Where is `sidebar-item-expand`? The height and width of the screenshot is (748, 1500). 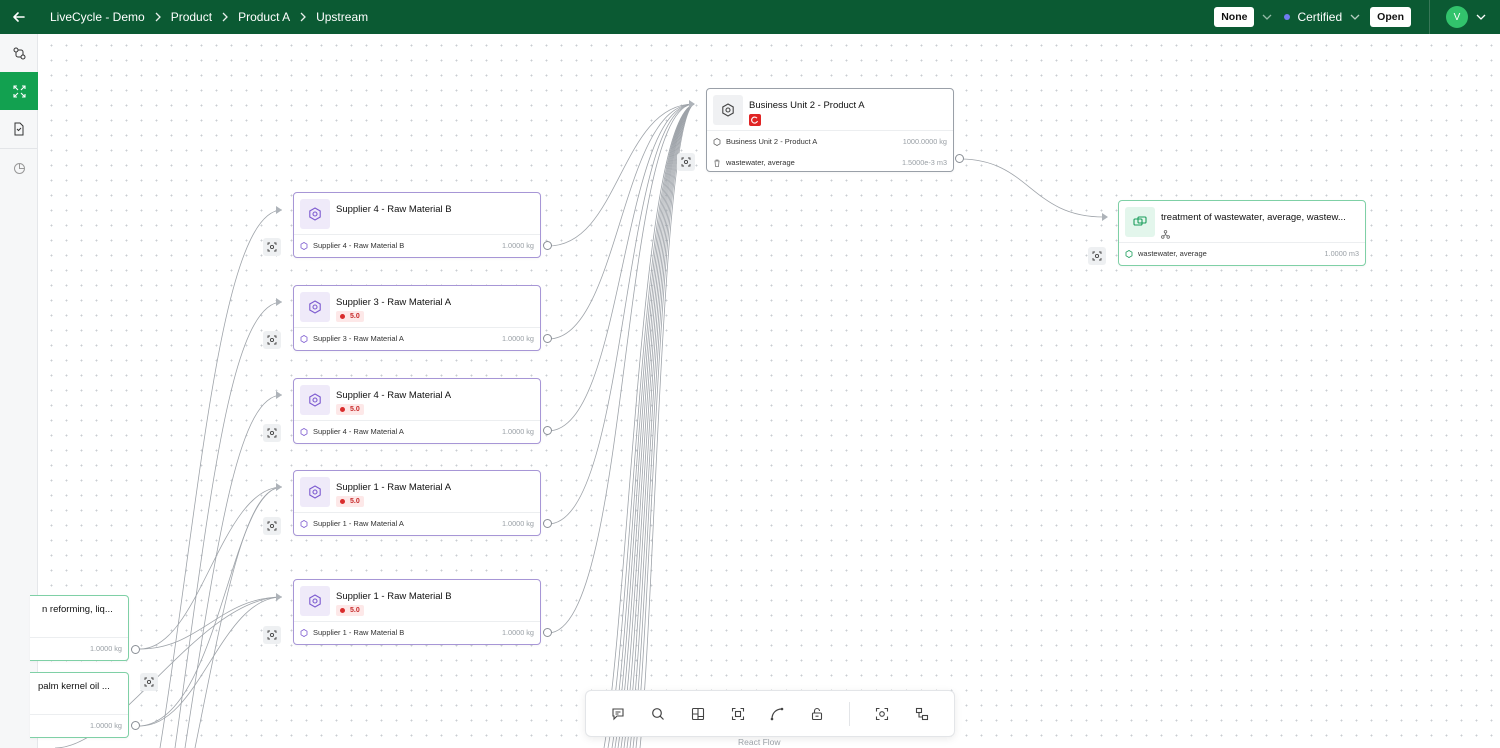 sidebar-item-expand is located at coordinates (19, 91).